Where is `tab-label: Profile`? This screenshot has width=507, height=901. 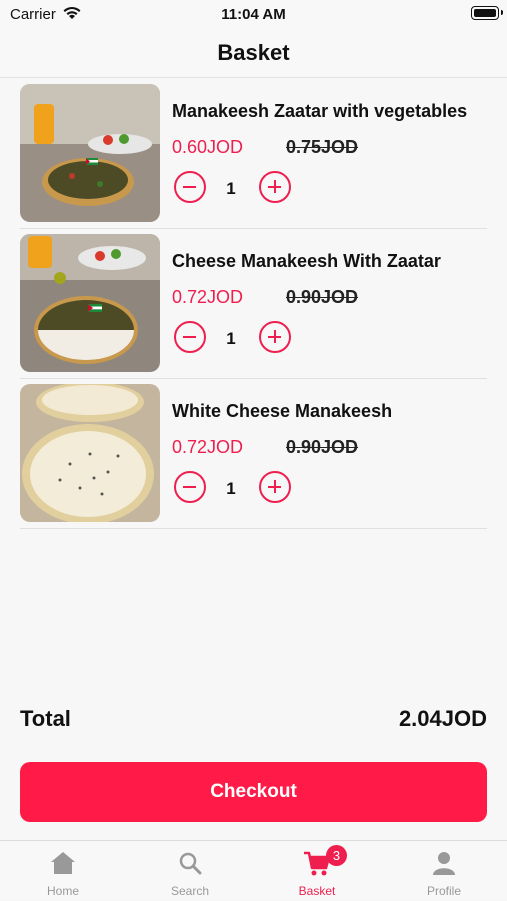
tab-label: Profile is located at coordinates (443, 891).